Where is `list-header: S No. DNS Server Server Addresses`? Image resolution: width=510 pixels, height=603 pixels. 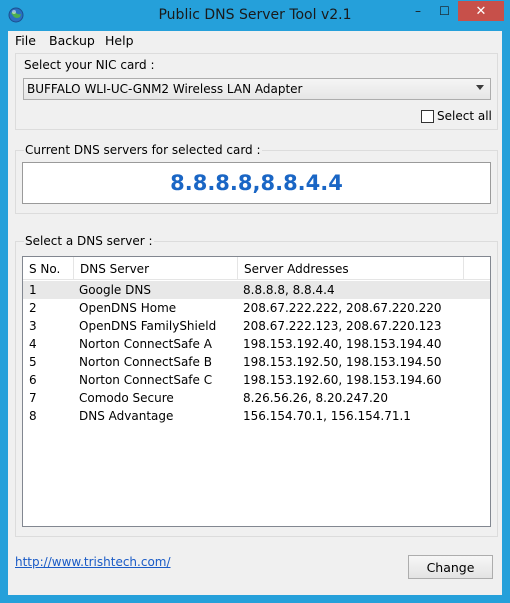 list-header: S No. DNS Server Server Addresses is located at coordinates (256, 268).